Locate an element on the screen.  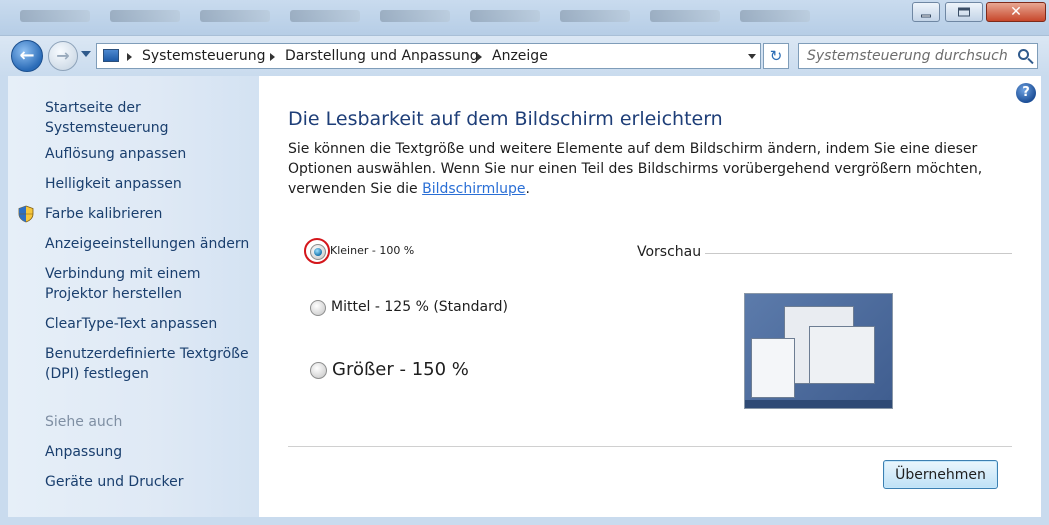
close-icon: ✕ is located at coordinates (1016, 12).